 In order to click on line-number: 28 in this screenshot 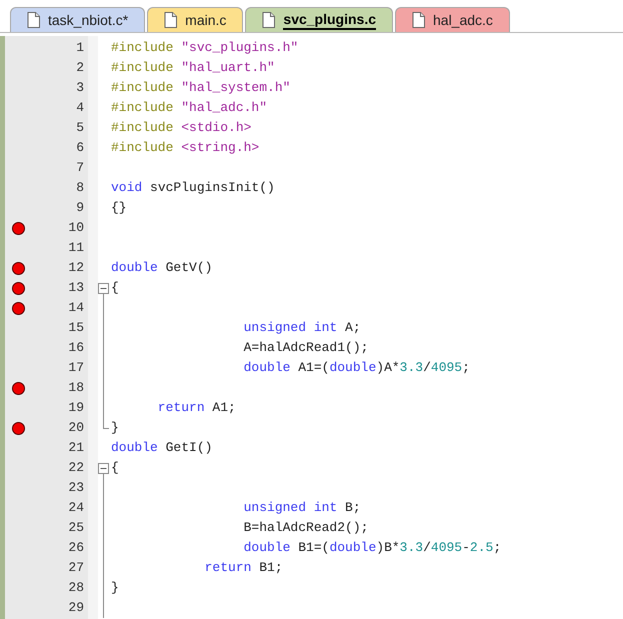, I will do `click(76, 588)`.